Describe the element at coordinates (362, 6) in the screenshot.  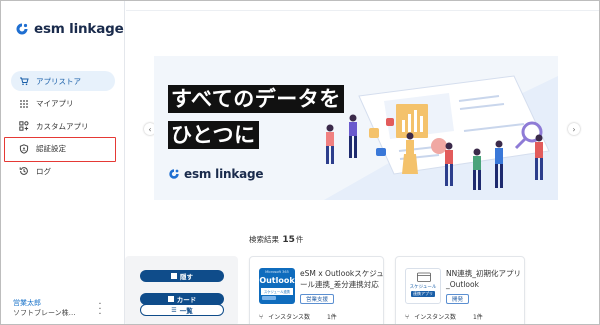
I see `top-header` at that location.